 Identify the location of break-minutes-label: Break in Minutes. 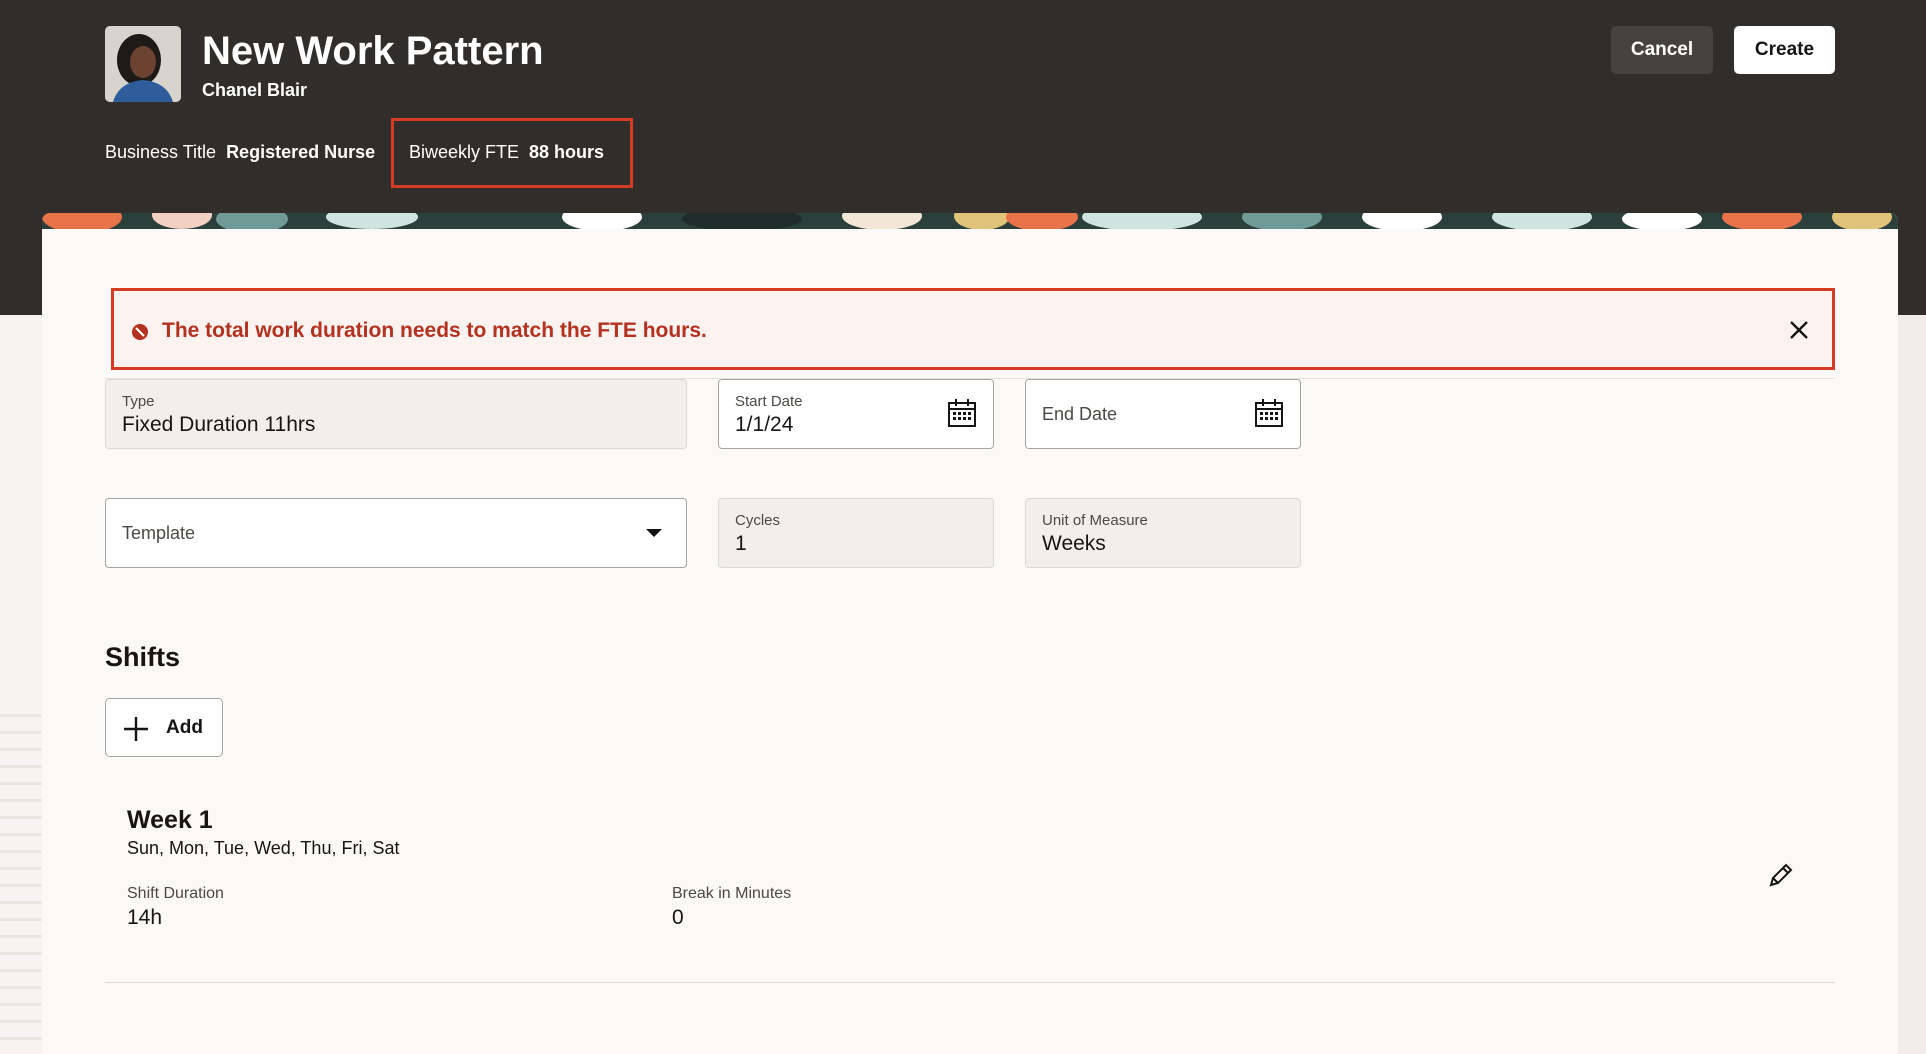
(732, 893).